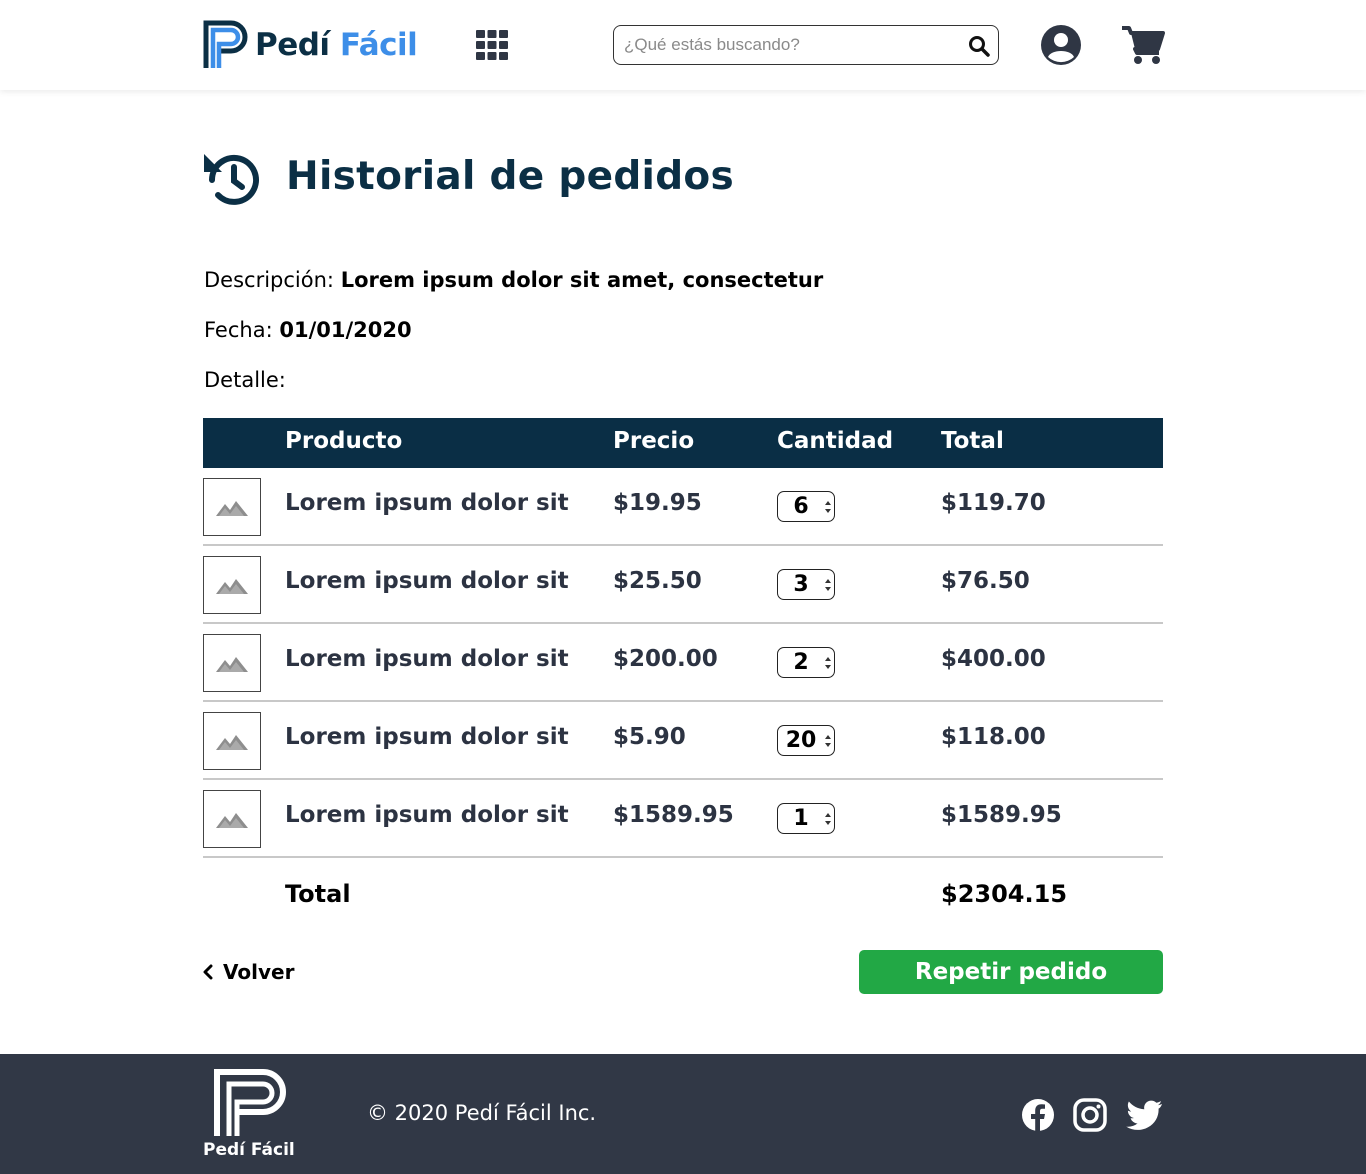 This screenshot has width=1366, height=1174. I want to click on product-price: $1589.95, so click(673, 815).